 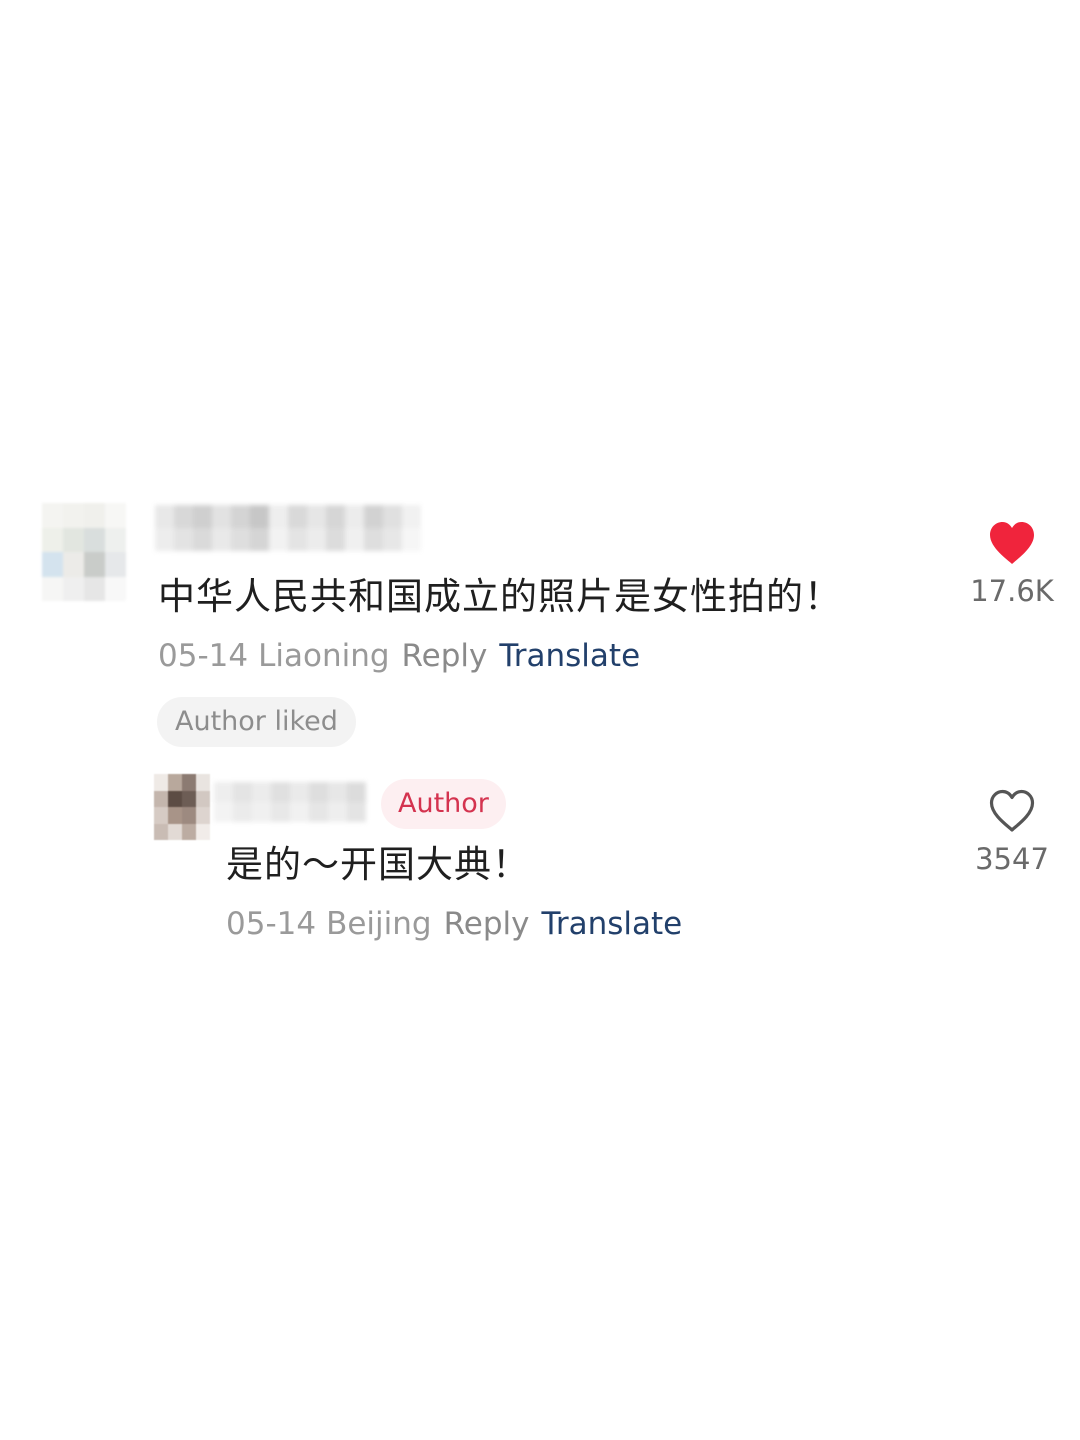 I want to click on reply-location: Beijing, so click(x=379, y=924).